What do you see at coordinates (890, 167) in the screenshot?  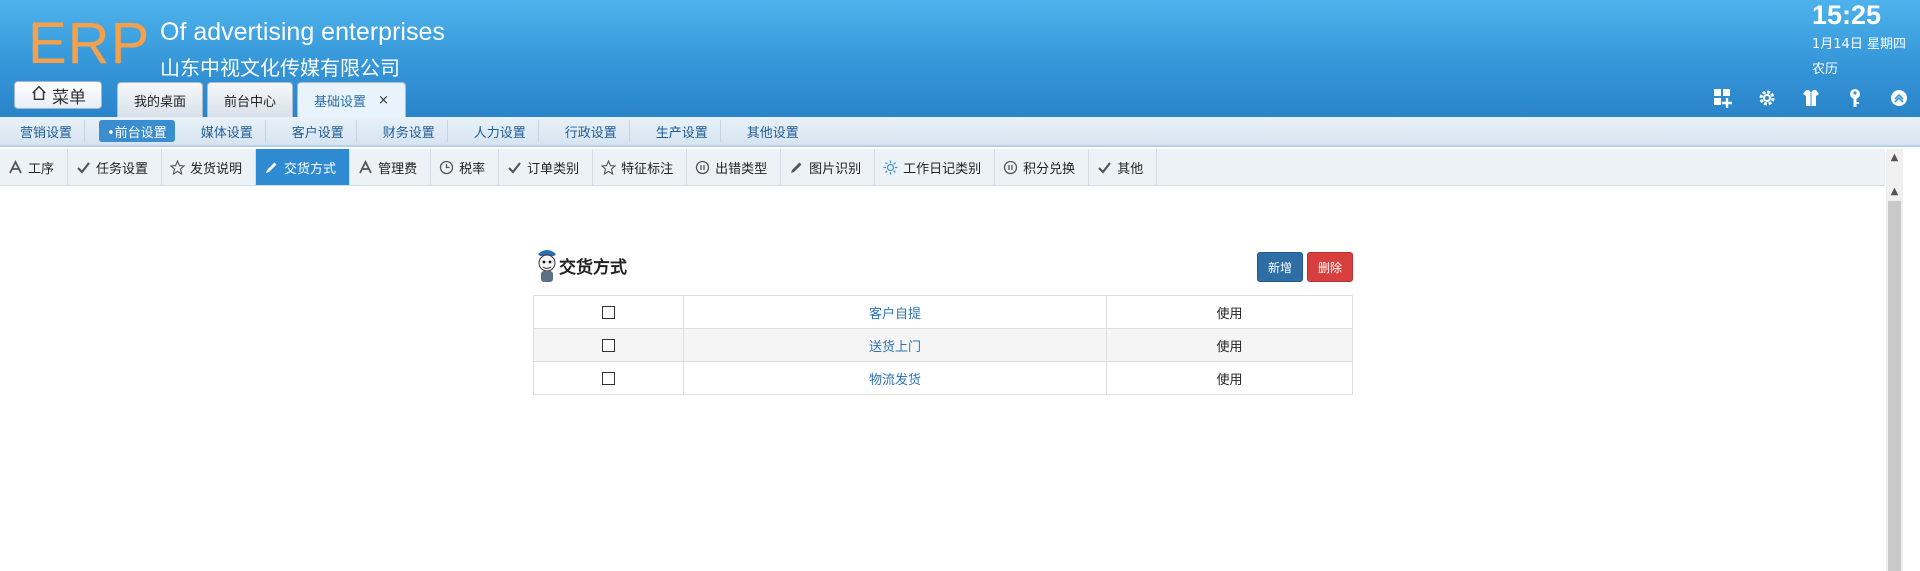 I see `sun-icon` at bounding box center [890, 167].